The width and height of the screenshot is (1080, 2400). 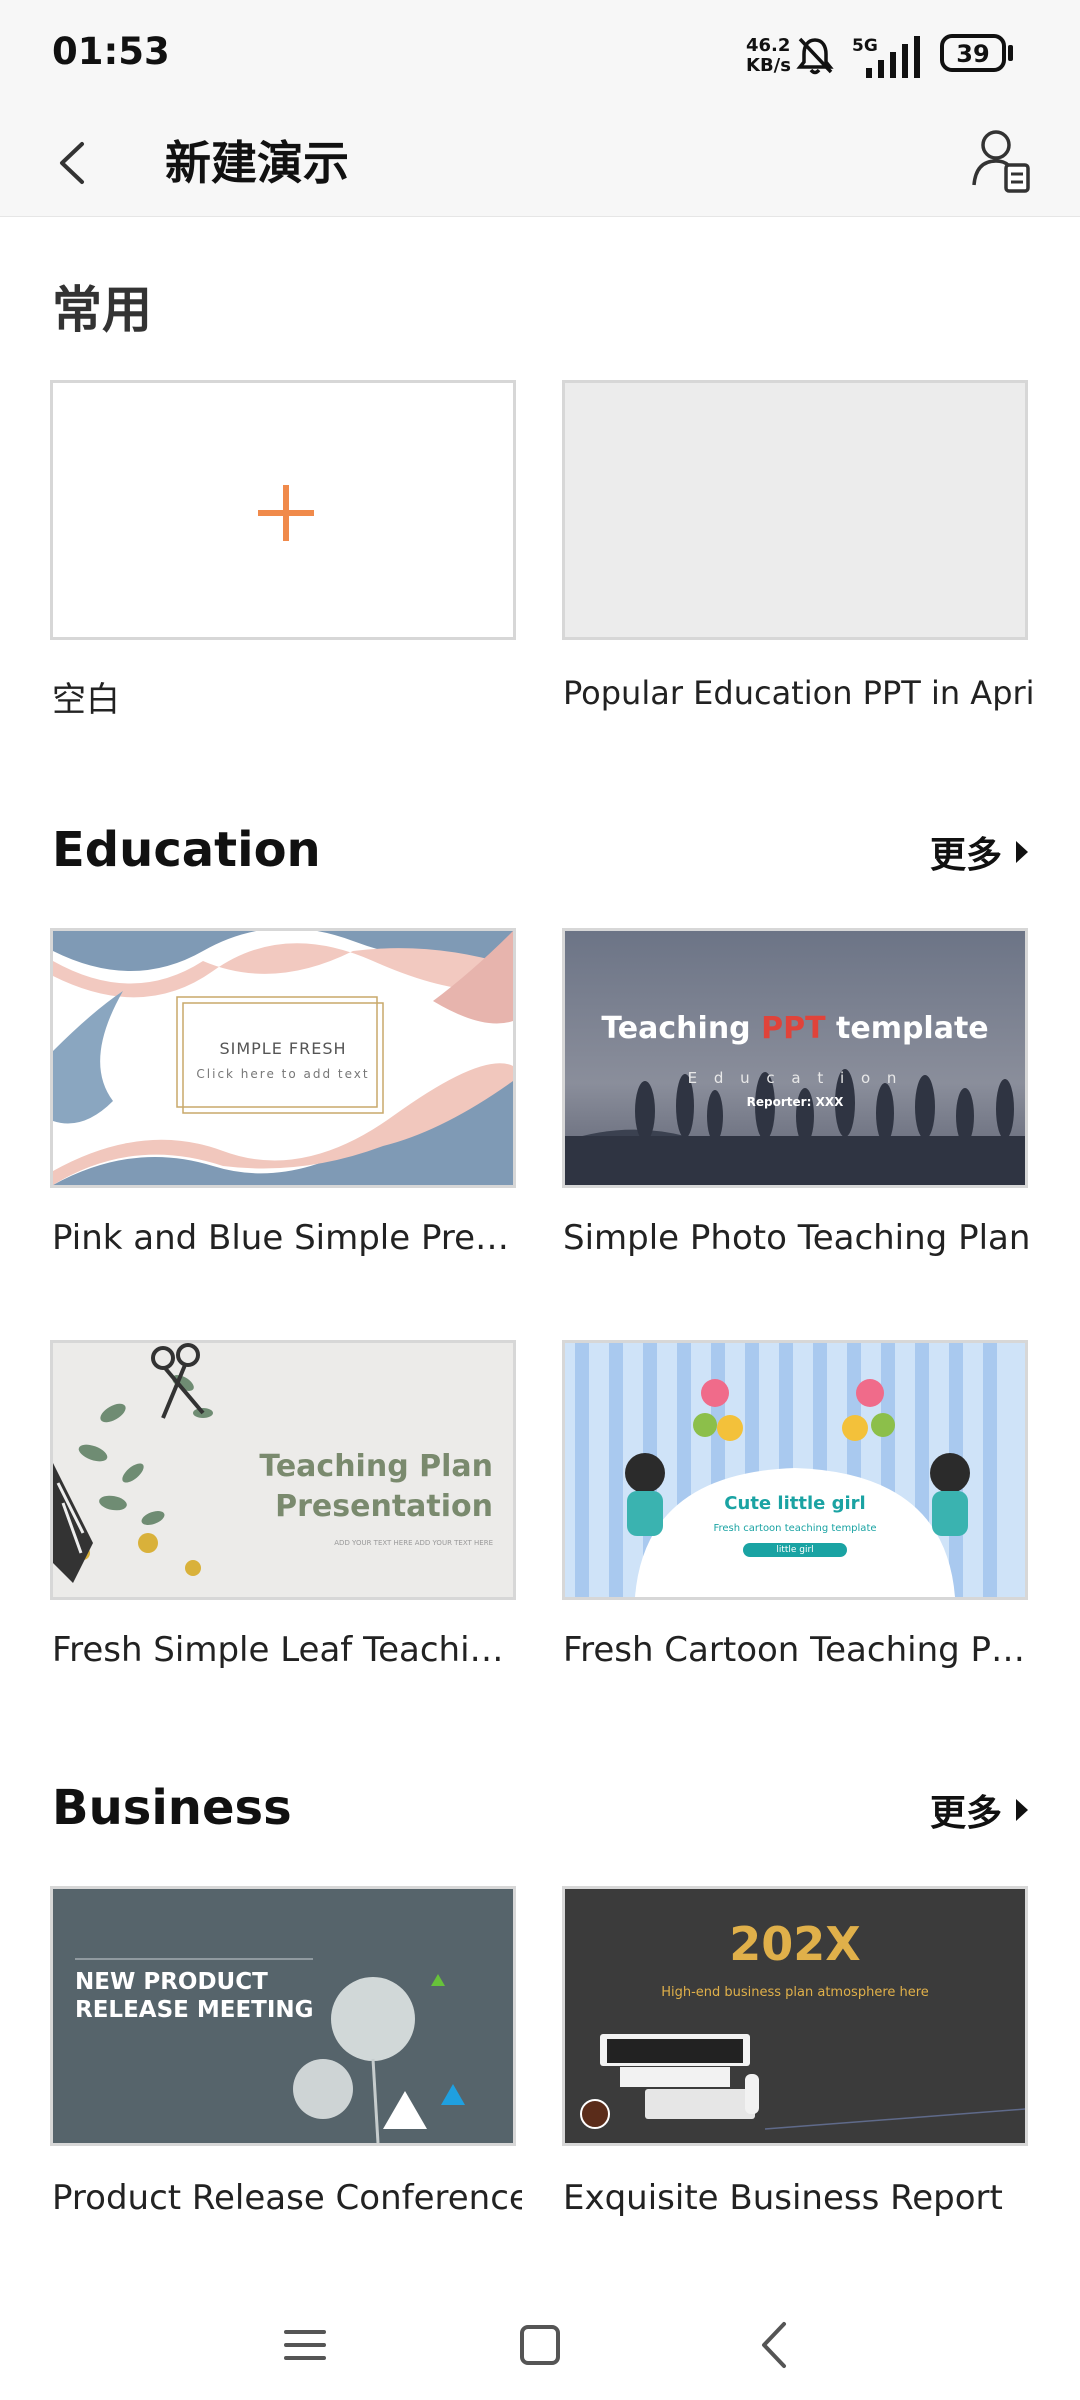 I want to click on thumb-subtitle: Click here to add text, so click(x=283, y=1074).